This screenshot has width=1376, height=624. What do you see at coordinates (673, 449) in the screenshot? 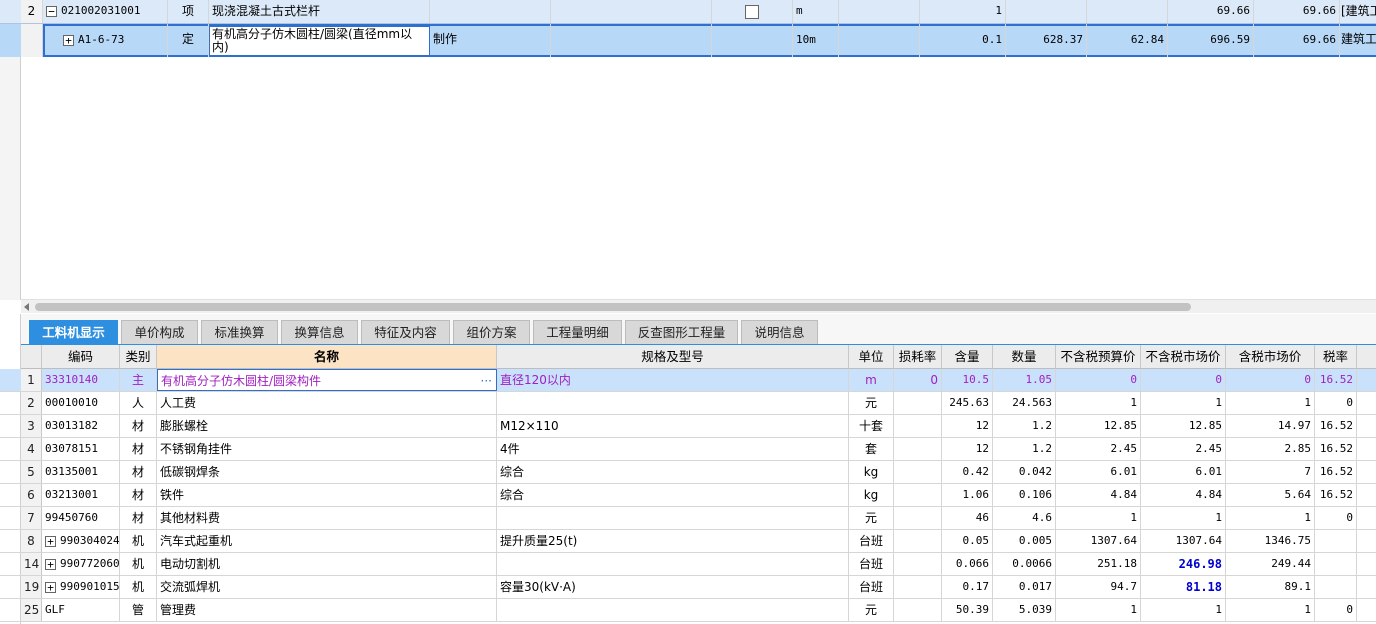
I see `spec-cell: 4件` at bounding box center [673, 449].